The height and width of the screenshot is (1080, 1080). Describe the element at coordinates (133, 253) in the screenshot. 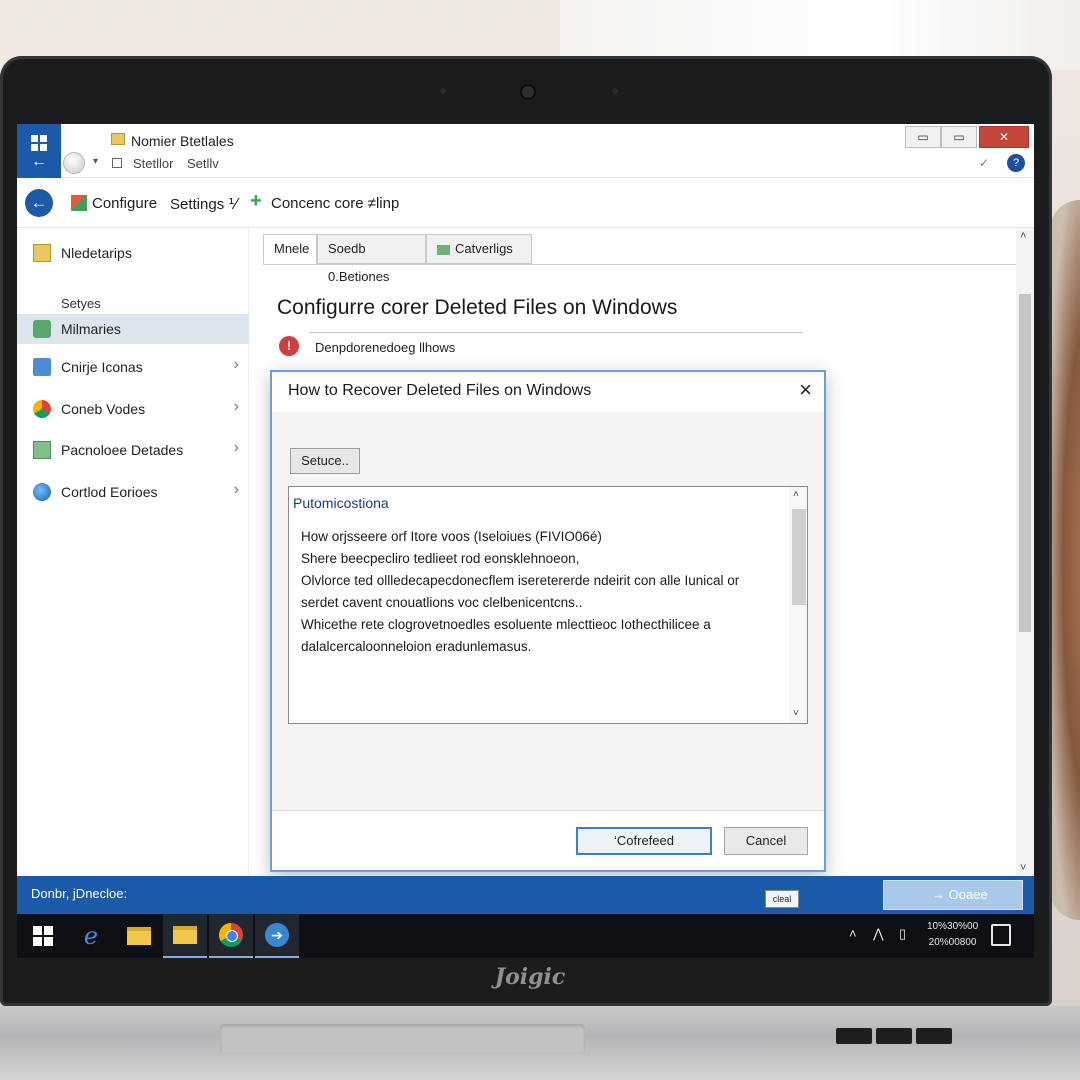

I see `sidebar-item-top: Nledetarips` at that location.